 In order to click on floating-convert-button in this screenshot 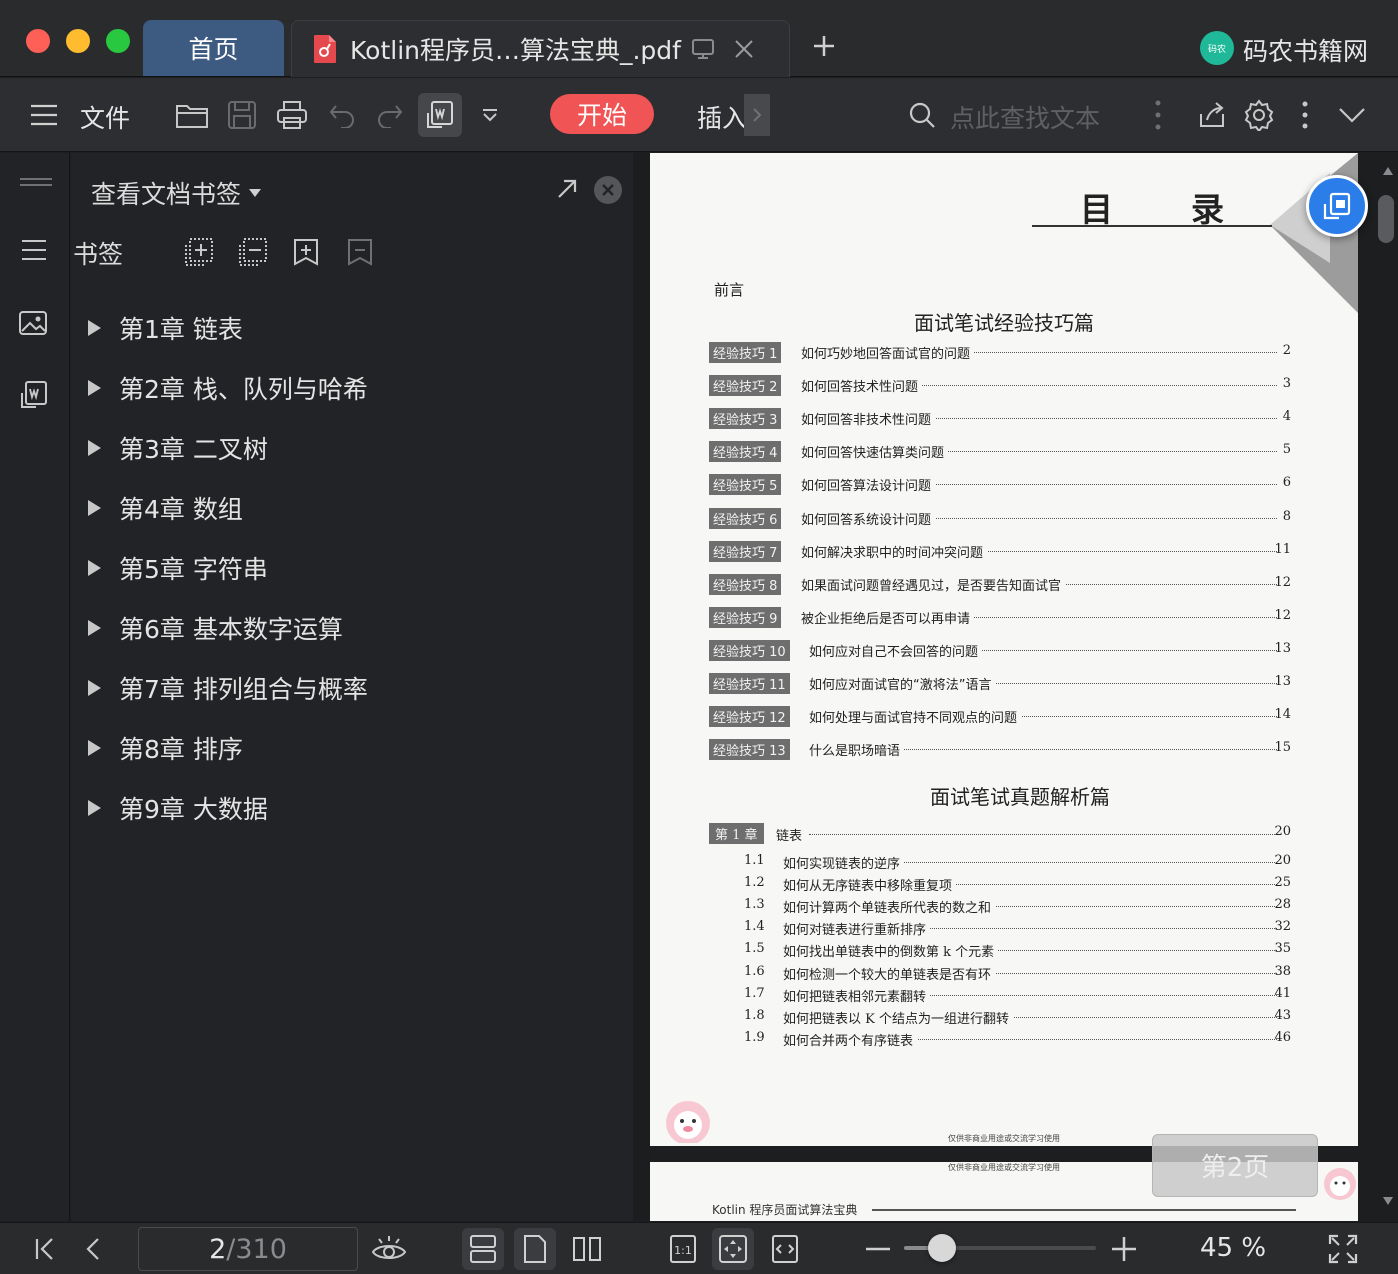, I will do `click(1337, 206)`.